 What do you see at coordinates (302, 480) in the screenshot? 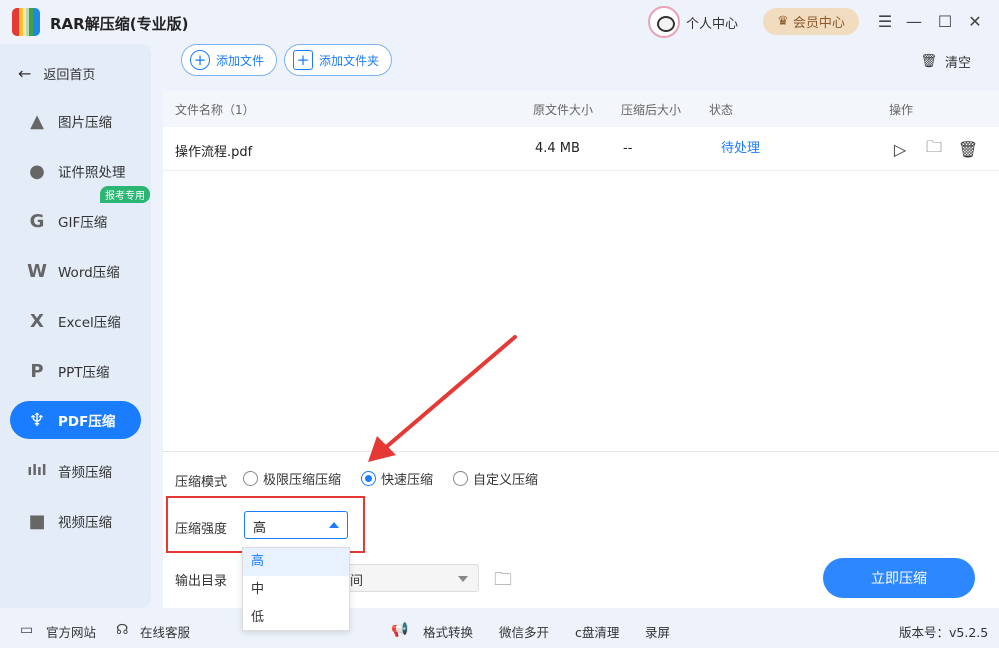
I see `mode-extreme-label: 极限压缩压缩` at bounding box center [302, 480].